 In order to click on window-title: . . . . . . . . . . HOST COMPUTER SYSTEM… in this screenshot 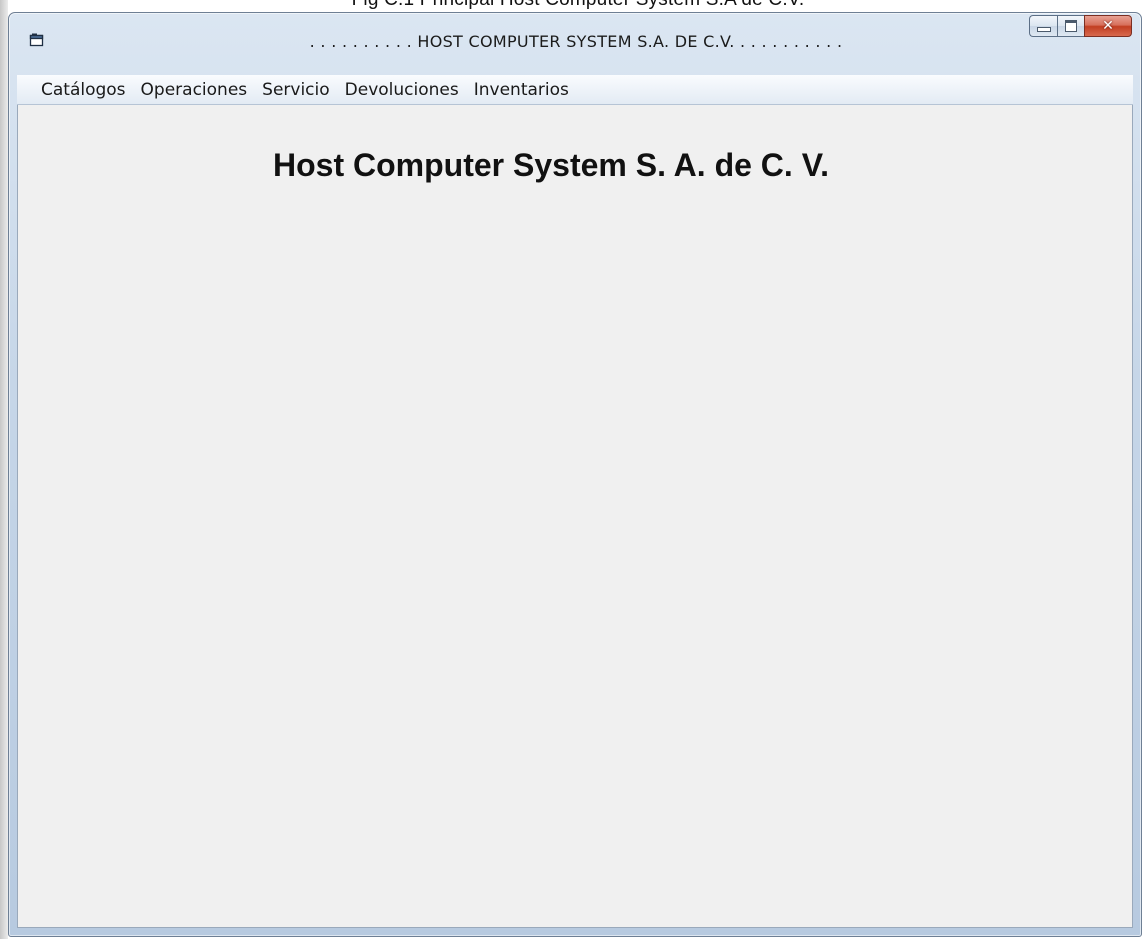, I will do `click(576, 41)`.